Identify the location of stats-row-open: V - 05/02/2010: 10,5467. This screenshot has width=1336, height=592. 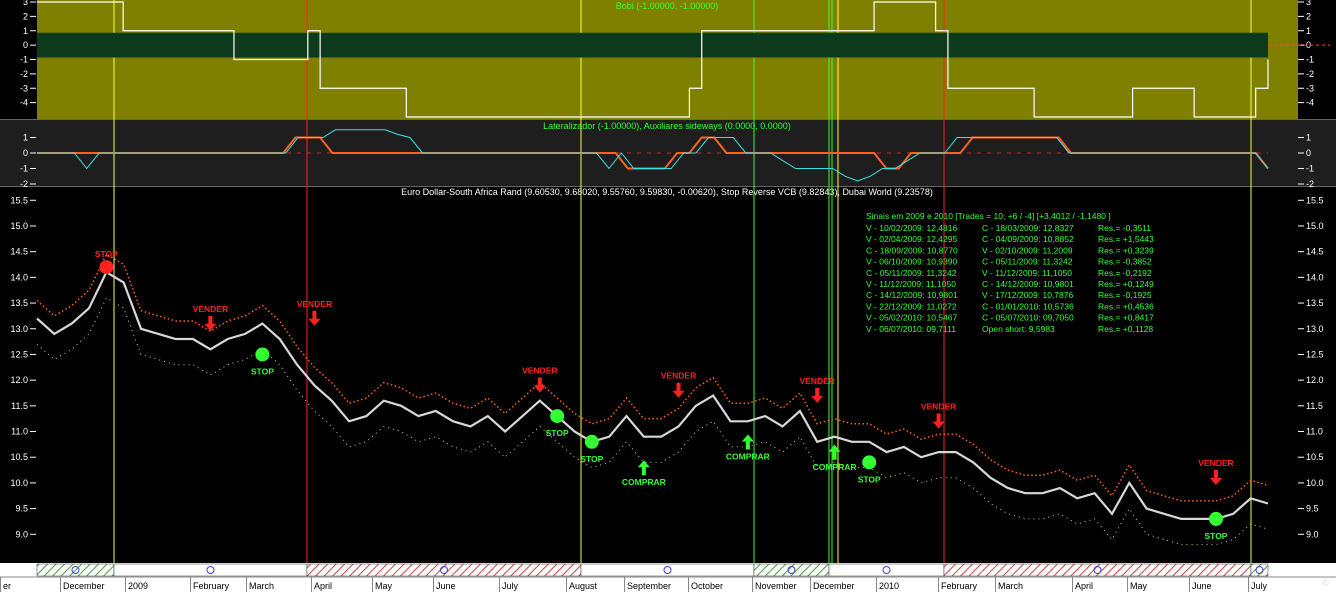
(911, 318).